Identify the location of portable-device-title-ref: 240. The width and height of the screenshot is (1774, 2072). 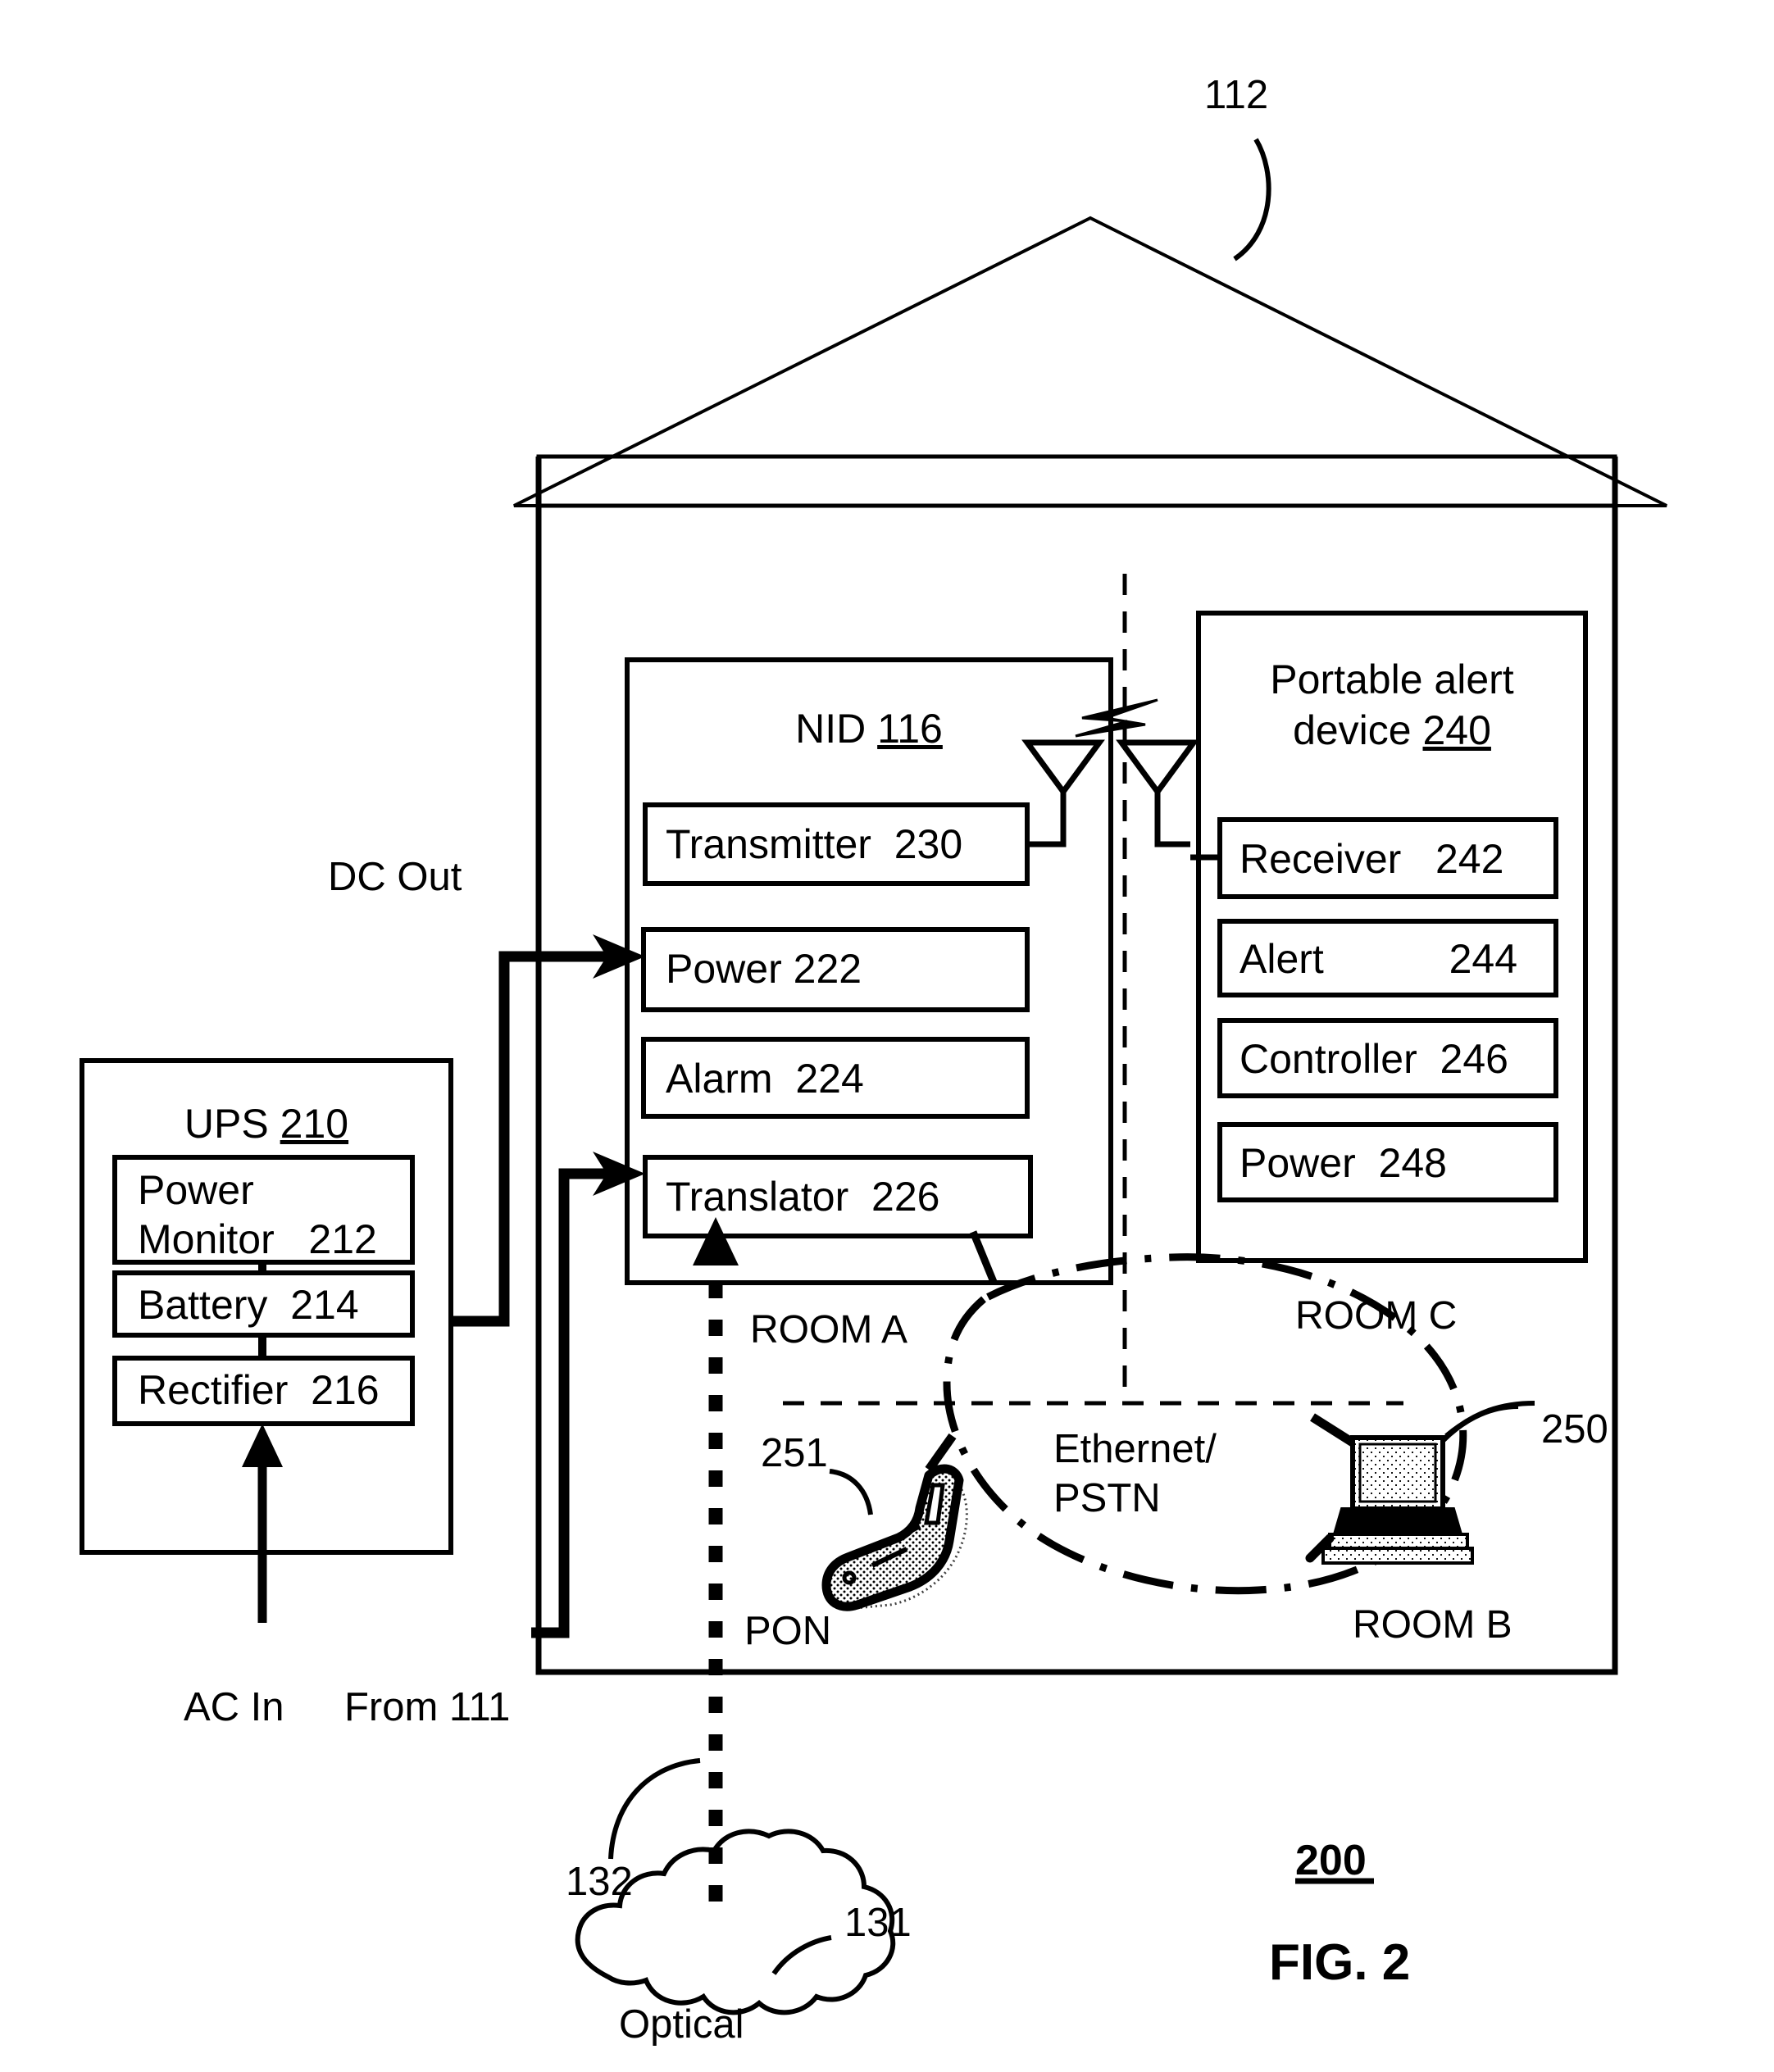
(1457, 730).